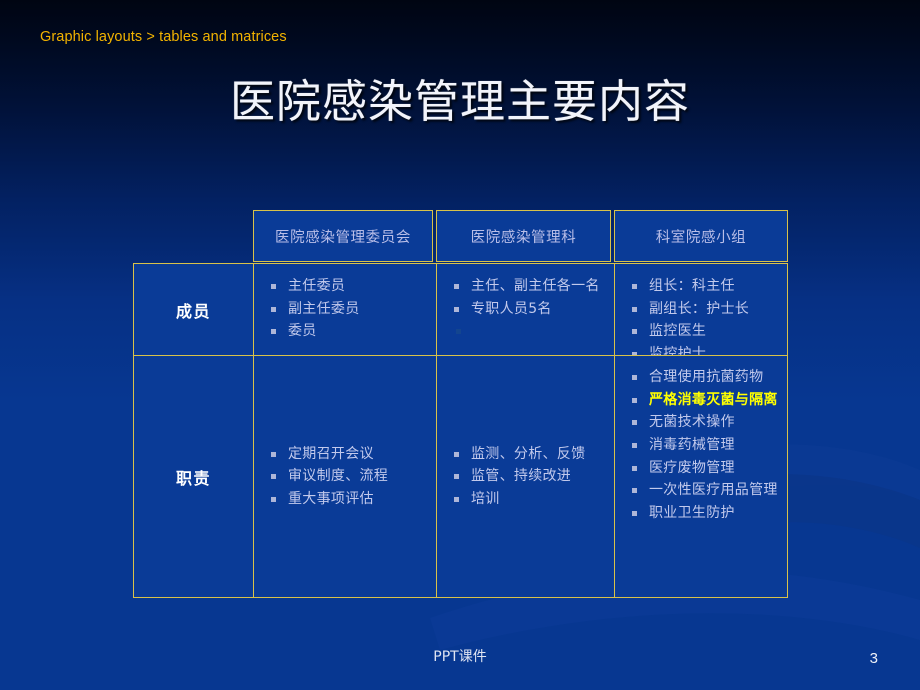  I want to click on bullet-list: 主任委员 副主任委员 委员, so click(345, 303).